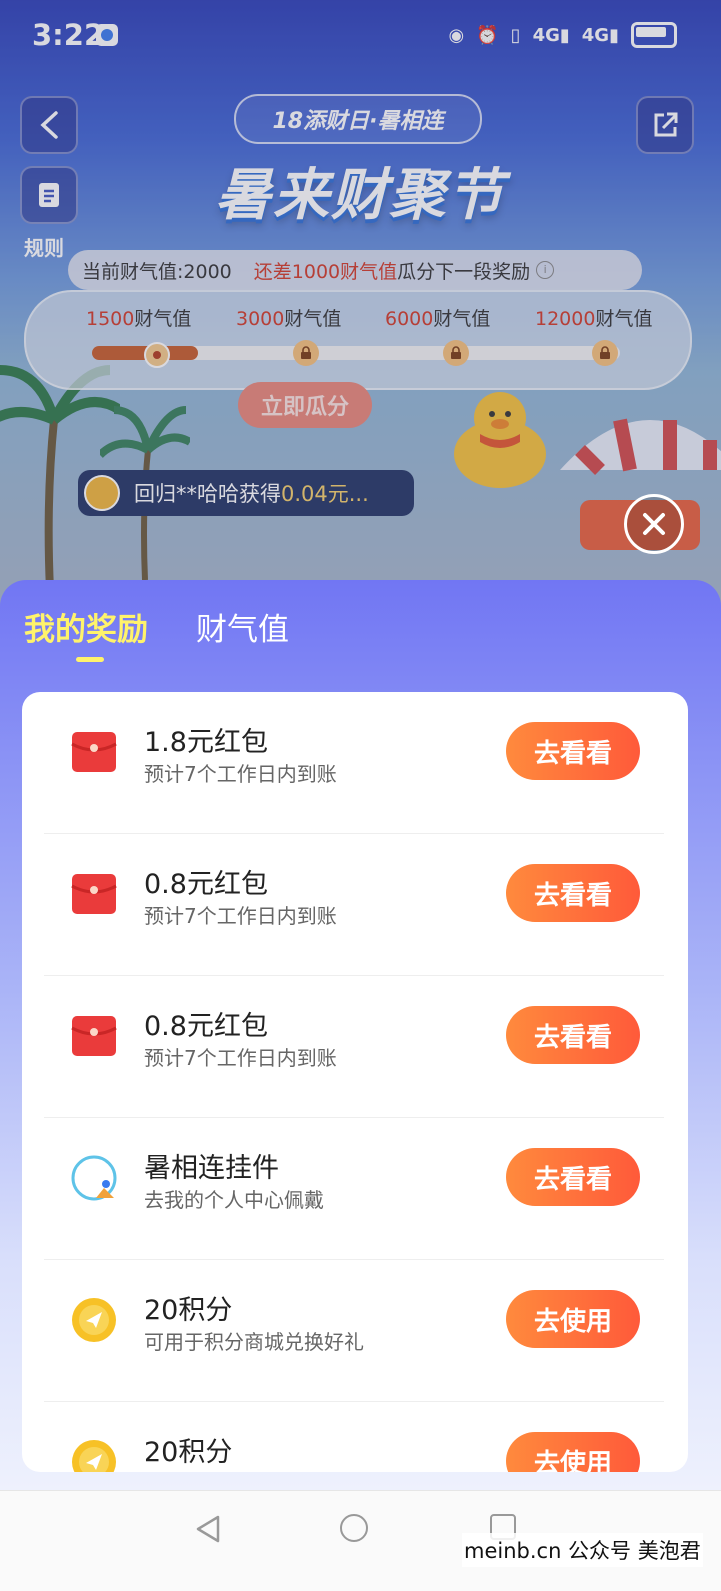  I want to click on tab-my-rewards: 我的奖励, so click(86, 626).